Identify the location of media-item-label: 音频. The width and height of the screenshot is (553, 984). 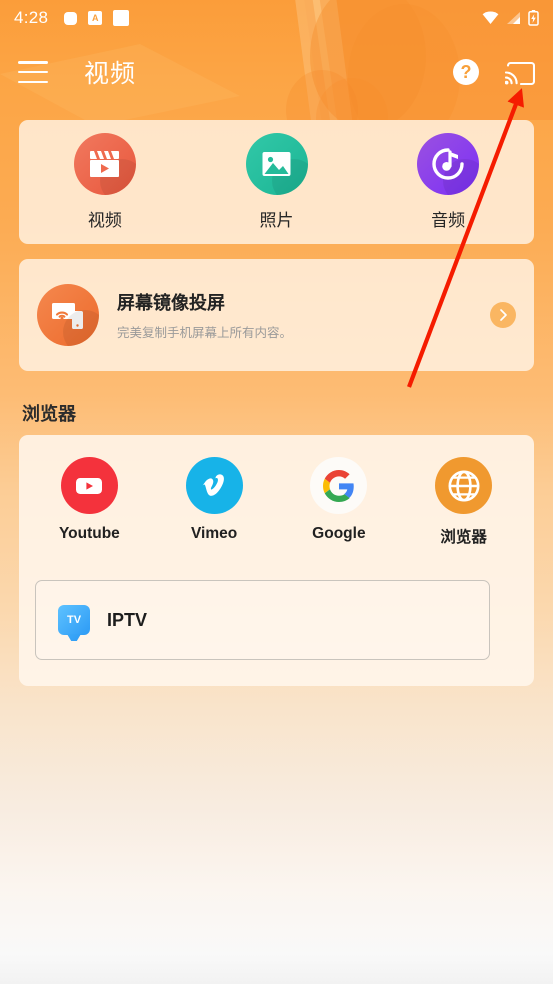
(448, 220).